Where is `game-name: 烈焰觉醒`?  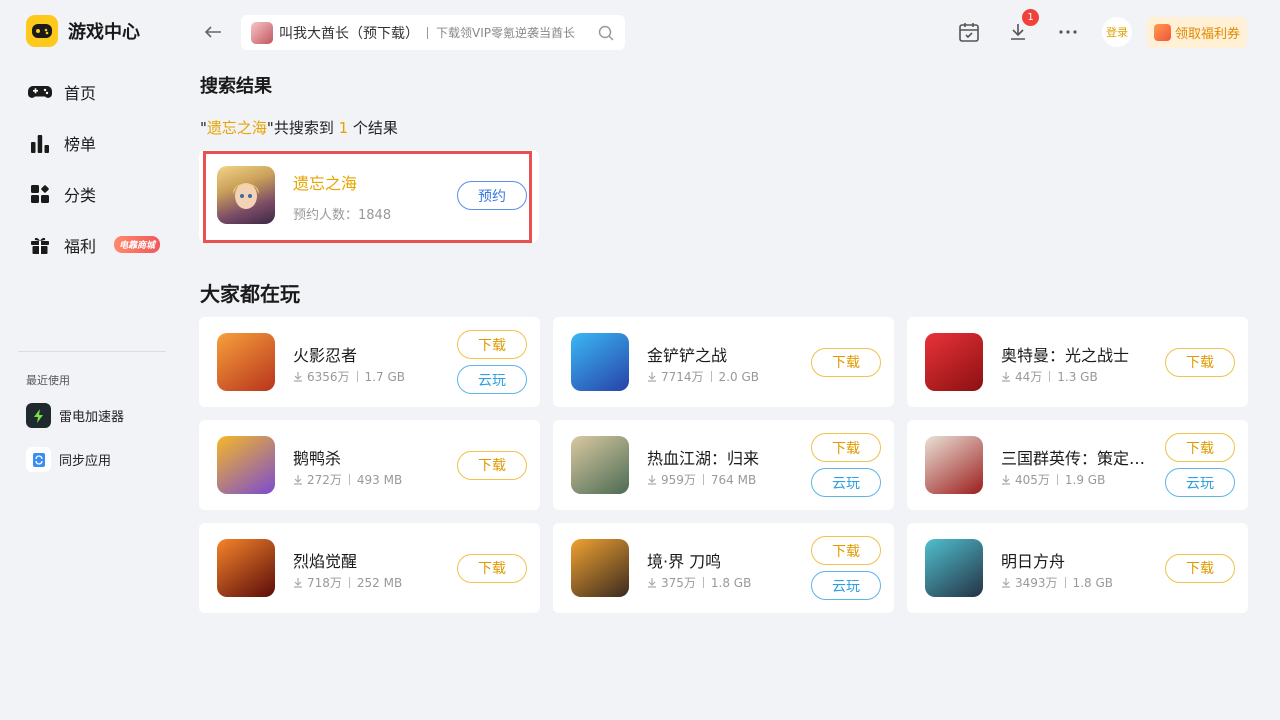
game-name: 烈焰觉醒 is located at coordinates (325, 560).